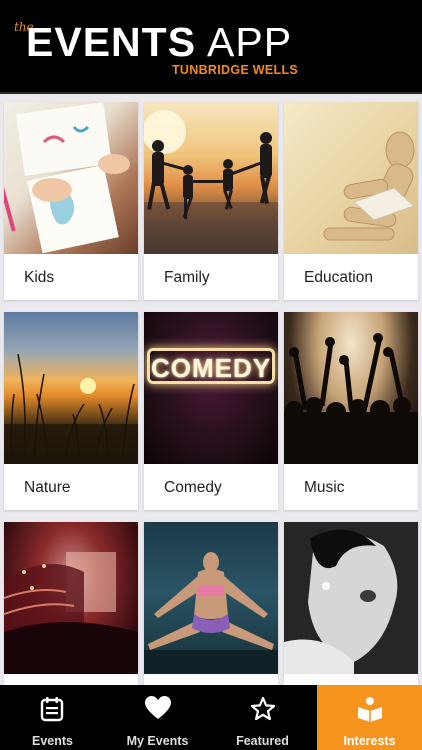  Describe the element at coordinates (158, 707) in the screenshot. I see `heart-icon` at that location.